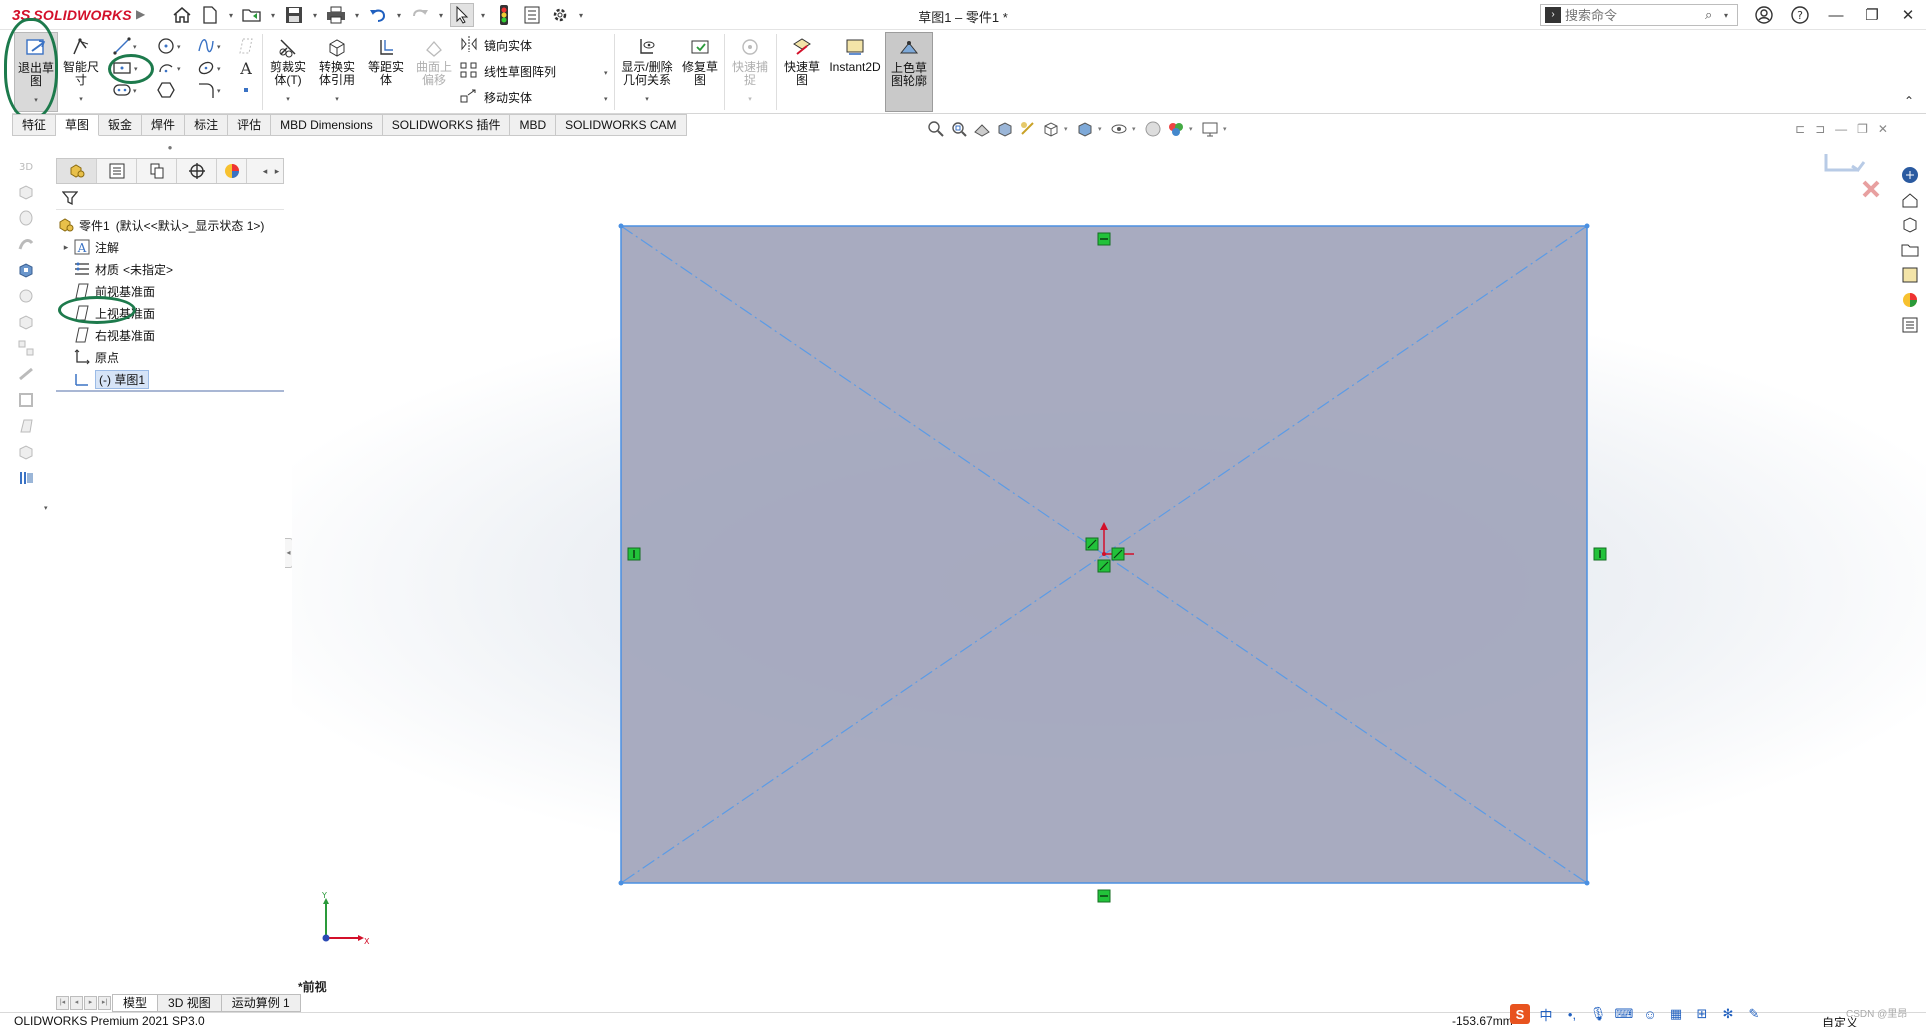 The width and height of the screenshot is (1926, 1027). Describe the element at coordinates (252, 15) in the screenshot. I see `open-folder-icon` at that location.